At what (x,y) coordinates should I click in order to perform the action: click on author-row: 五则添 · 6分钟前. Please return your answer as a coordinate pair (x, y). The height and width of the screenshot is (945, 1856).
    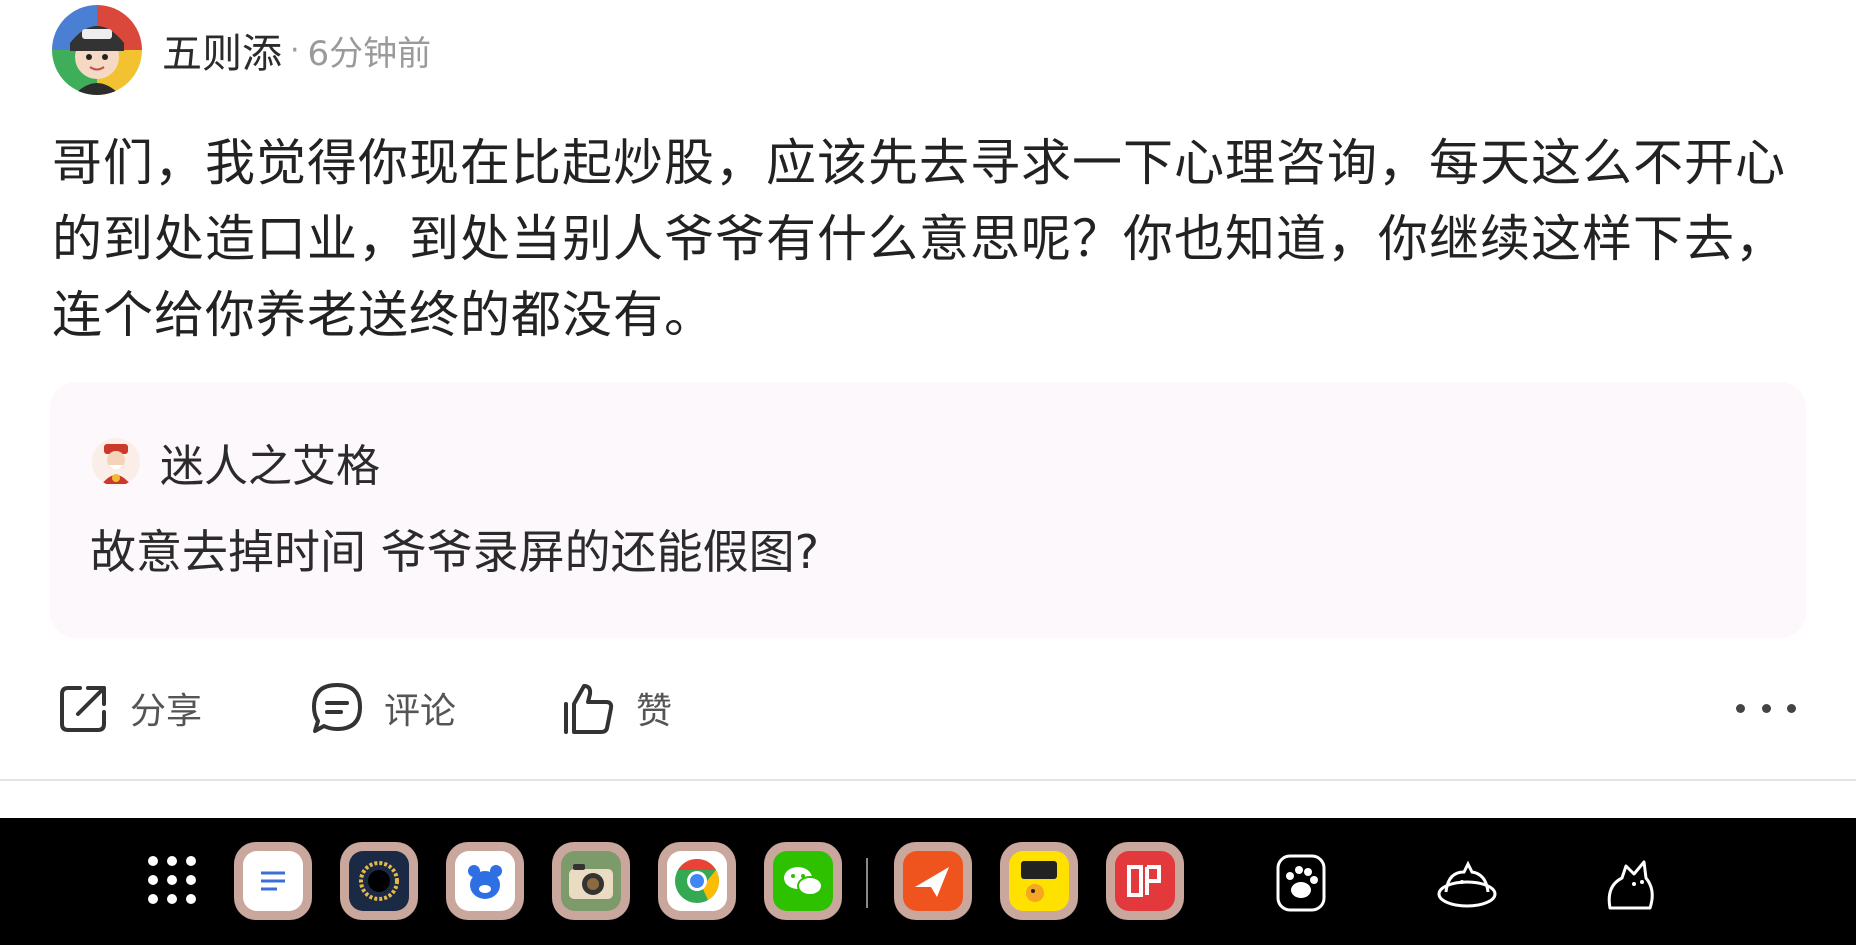
    Looking at the image, I should click on (241, 50).